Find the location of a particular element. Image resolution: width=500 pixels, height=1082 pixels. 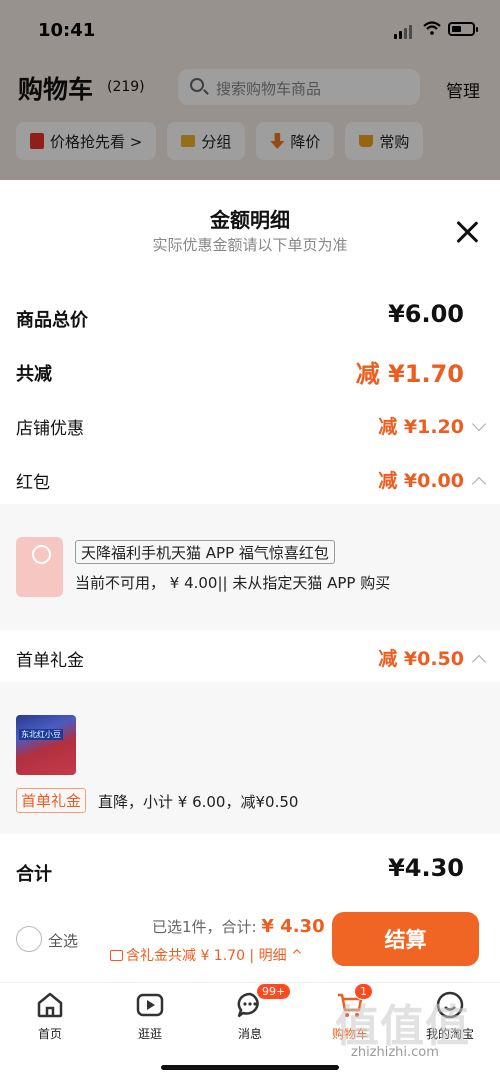

red-packet-note: 当前不可用， ¥ 4.00|| 未从指定天猫 APP 购买 is located at coordinates (233, 583).